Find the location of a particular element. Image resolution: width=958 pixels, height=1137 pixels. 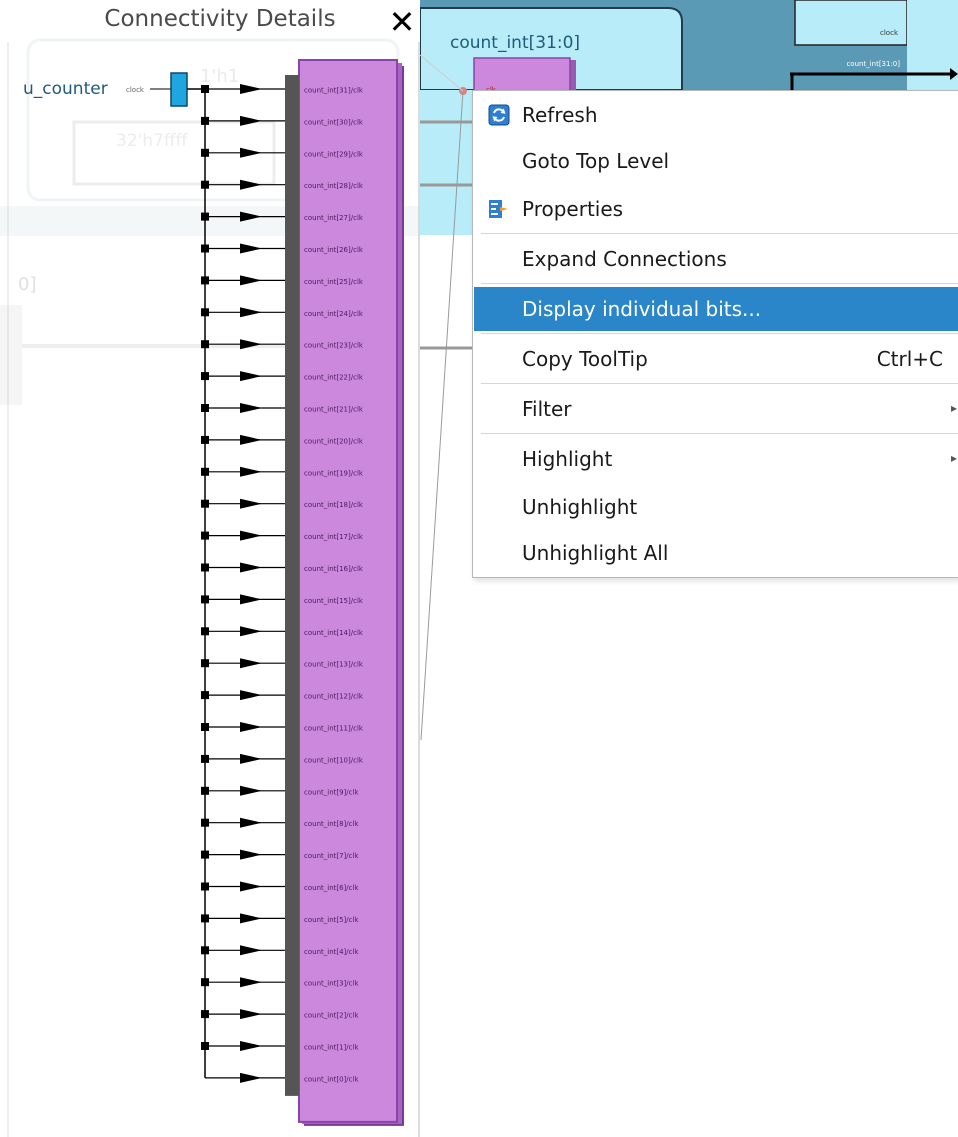

pin-label: count_int[28]/clk is located at coordinates (334, 186).